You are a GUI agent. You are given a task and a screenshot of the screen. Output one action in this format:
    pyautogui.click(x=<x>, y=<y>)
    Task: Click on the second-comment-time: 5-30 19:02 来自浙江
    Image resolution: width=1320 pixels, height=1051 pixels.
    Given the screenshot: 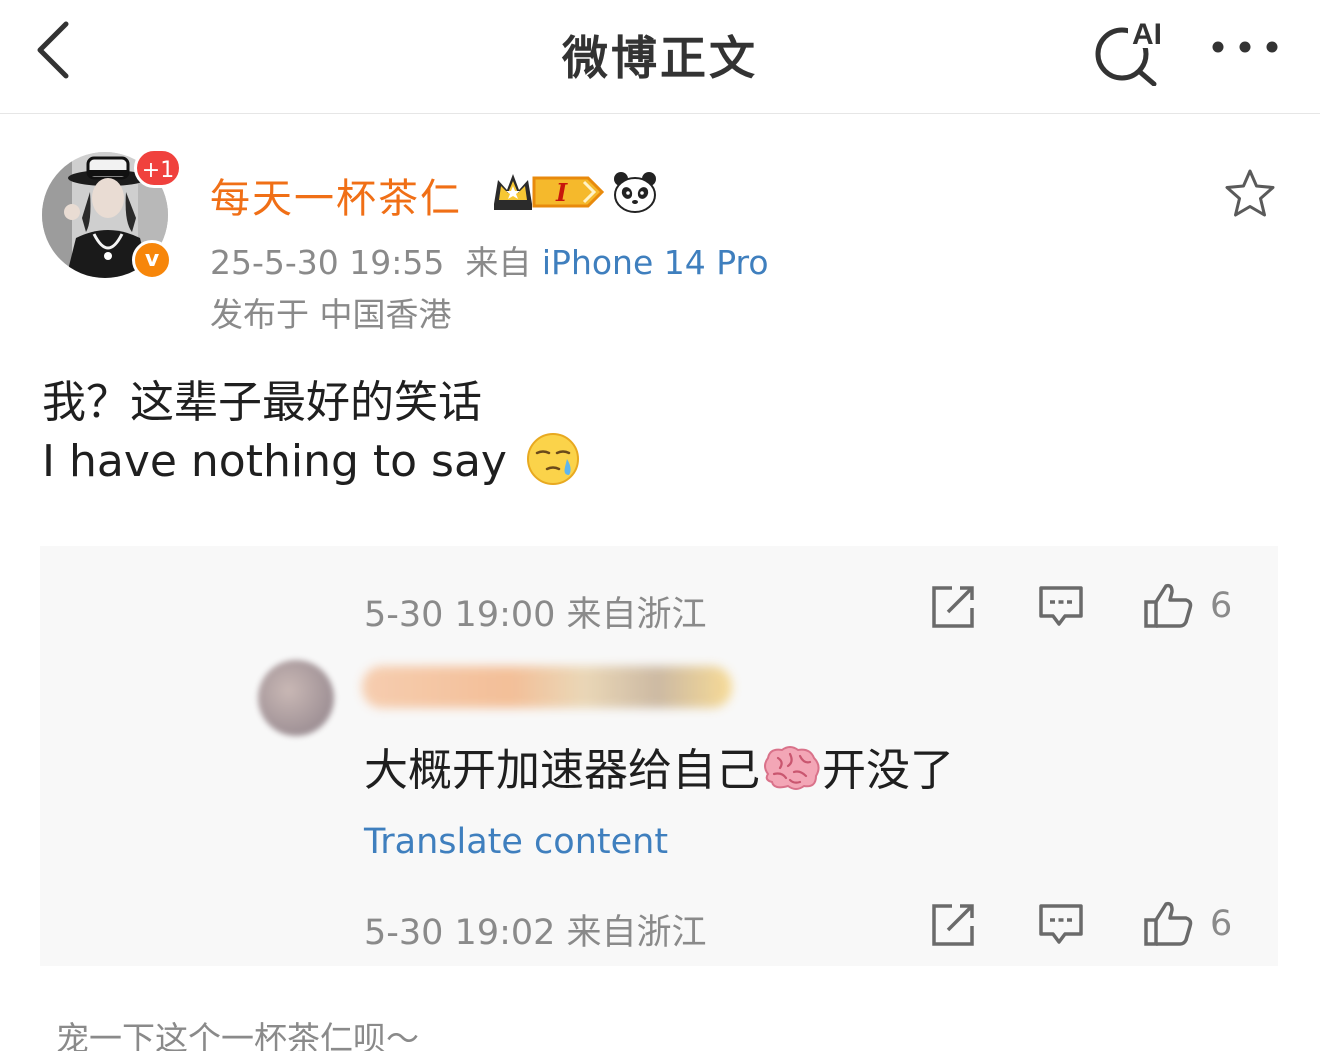 What is the action you would take?
    pyautogui.click(x=535, y=933)
    